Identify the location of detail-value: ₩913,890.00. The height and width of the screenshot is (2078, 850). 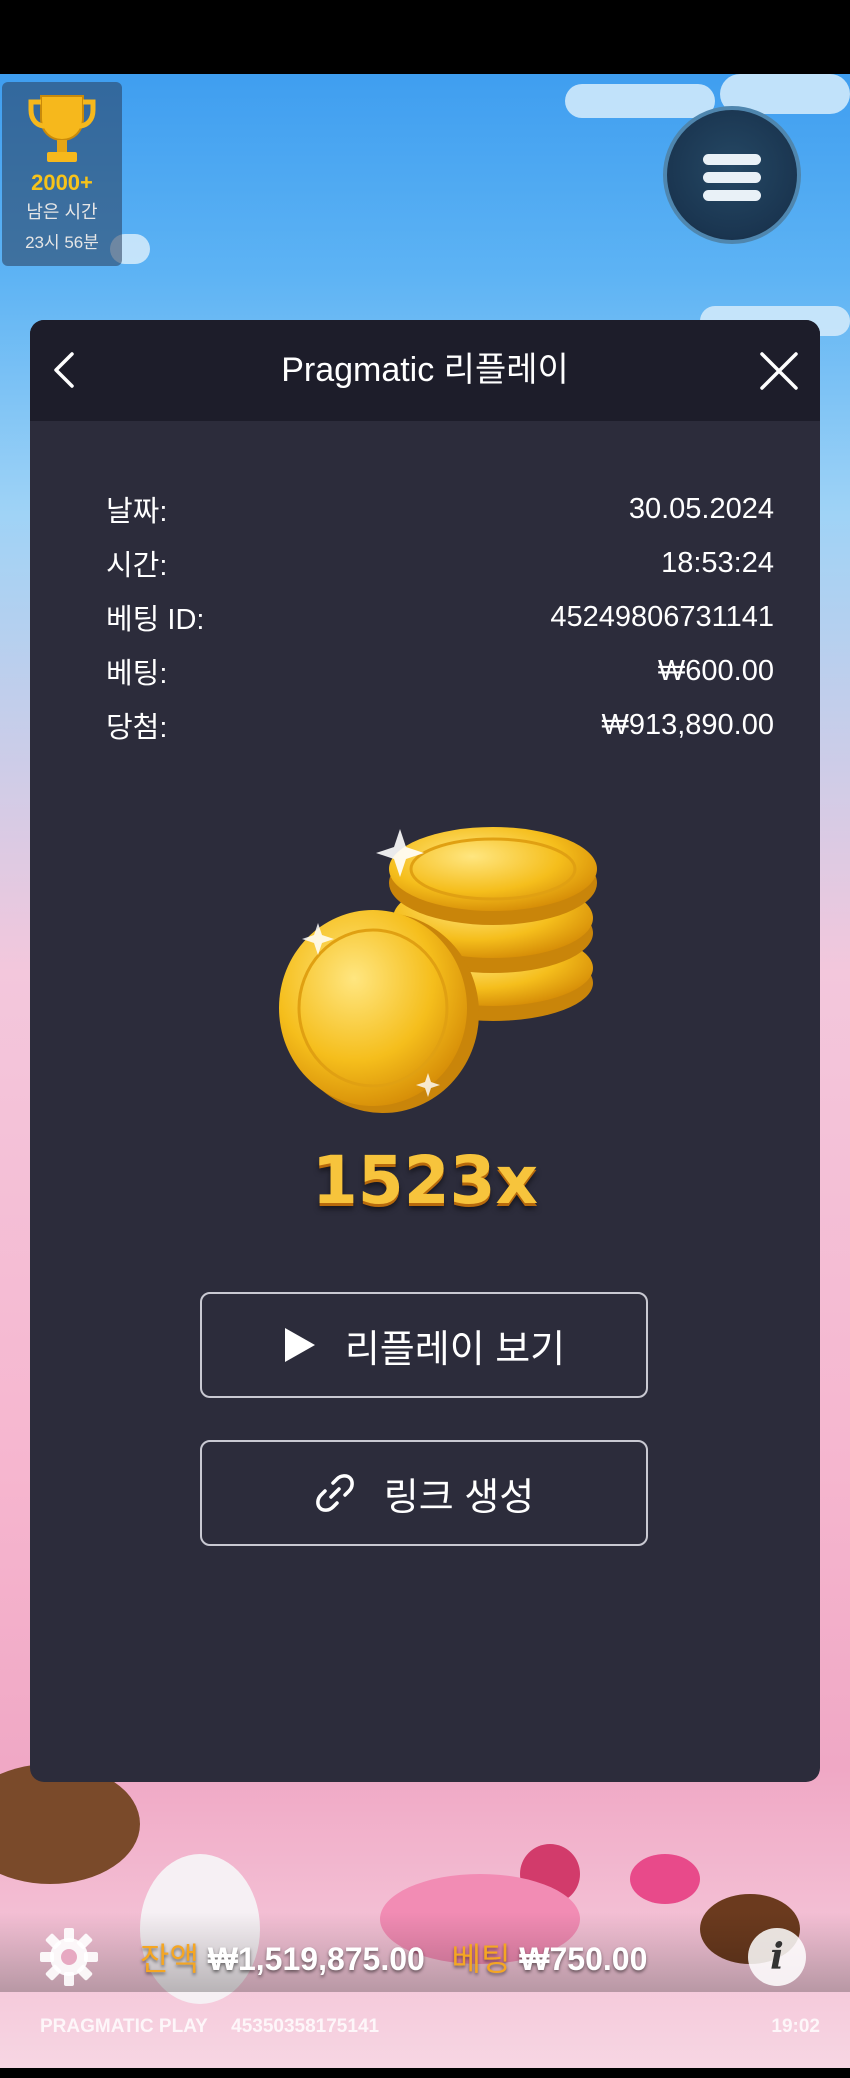
(687, 724).